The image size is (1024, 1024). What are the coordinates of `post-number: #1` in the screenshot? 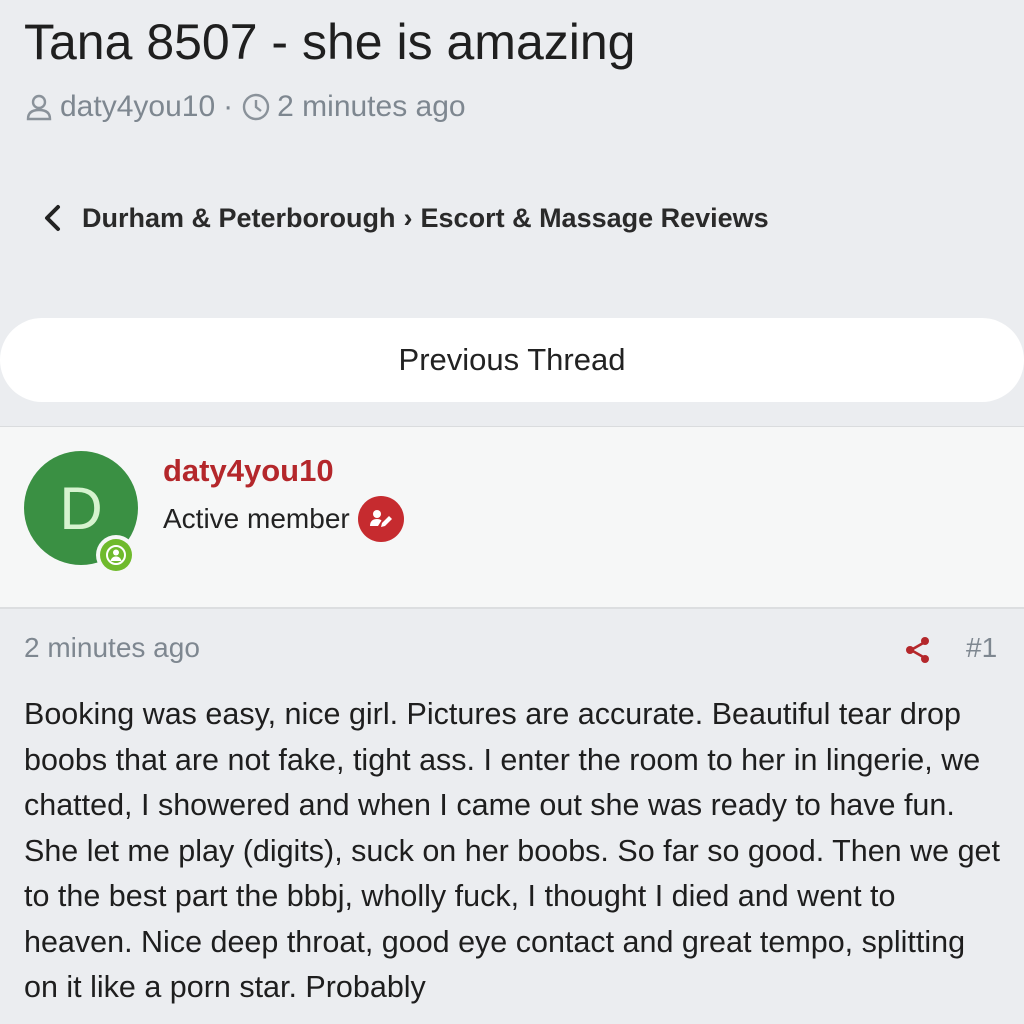 It's located at (981, 648).